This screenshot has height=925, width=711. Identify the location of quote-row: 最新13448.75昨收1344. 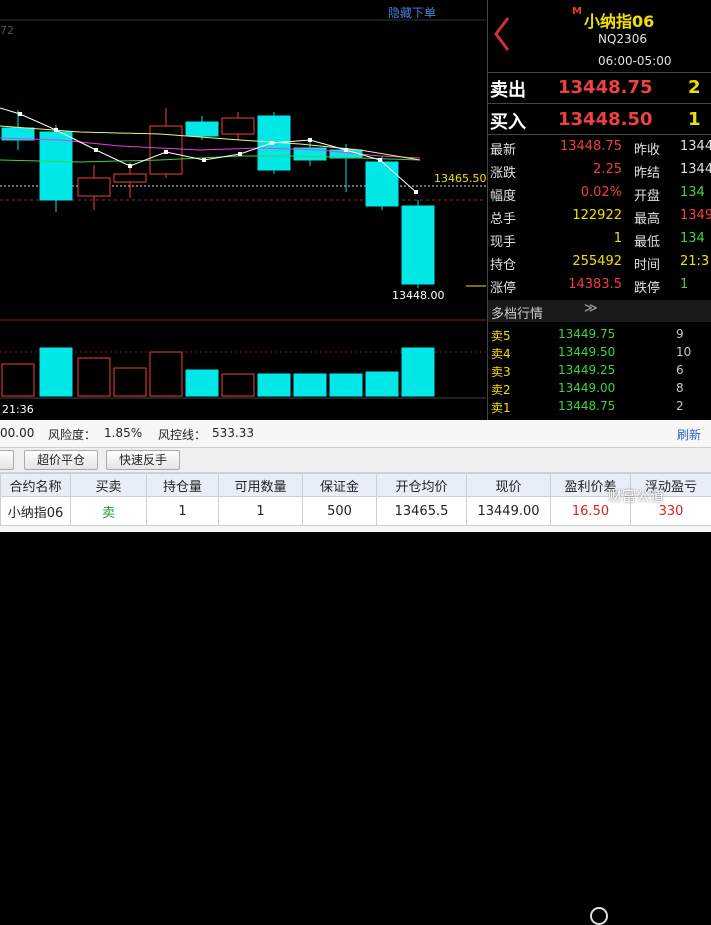
(599, 148).